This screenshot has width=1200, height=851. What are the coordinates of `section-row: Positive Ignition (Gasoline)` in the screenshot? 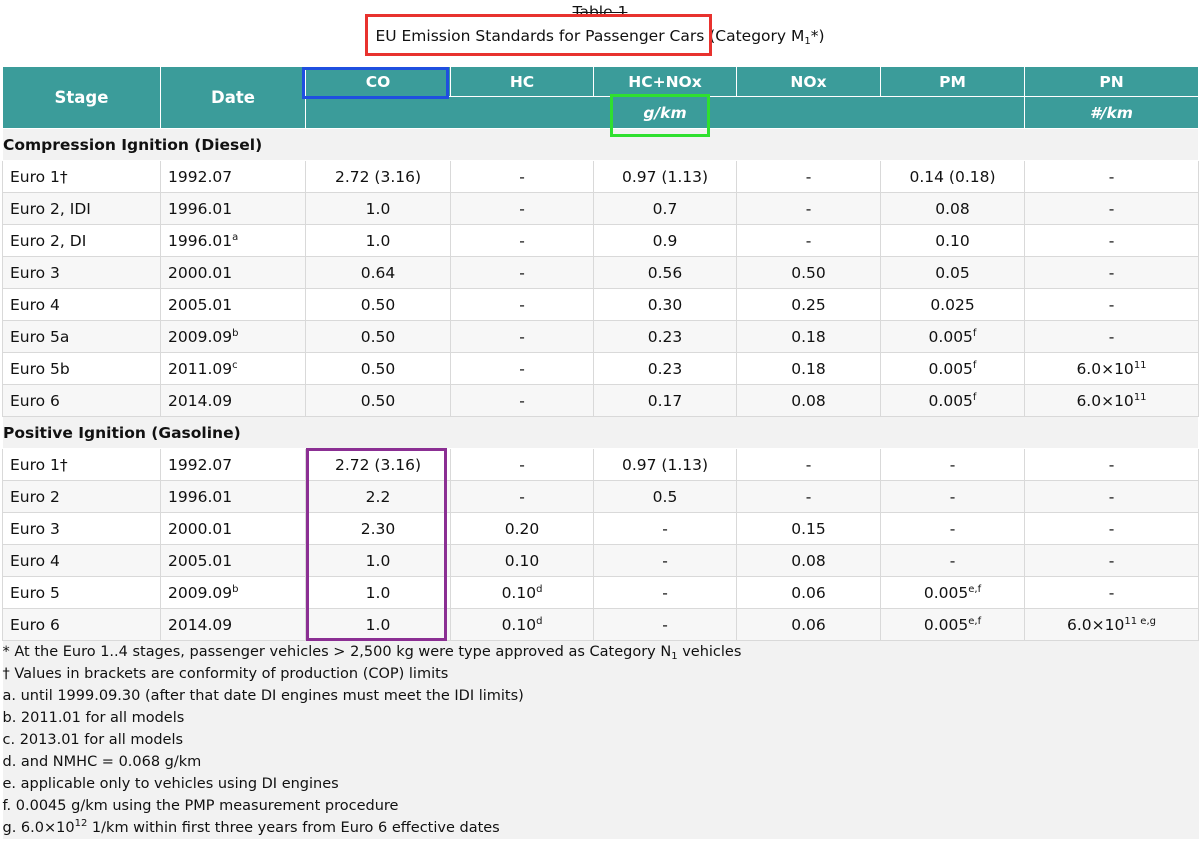 It's located at (600, 432).